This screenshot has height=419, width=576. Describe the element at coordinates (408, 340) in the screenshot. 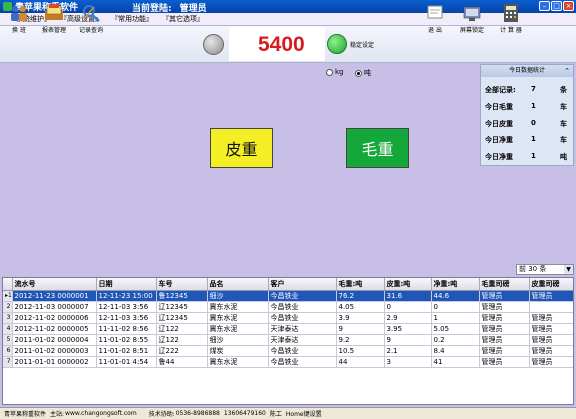

I see `cell-tare: 9` at that location.